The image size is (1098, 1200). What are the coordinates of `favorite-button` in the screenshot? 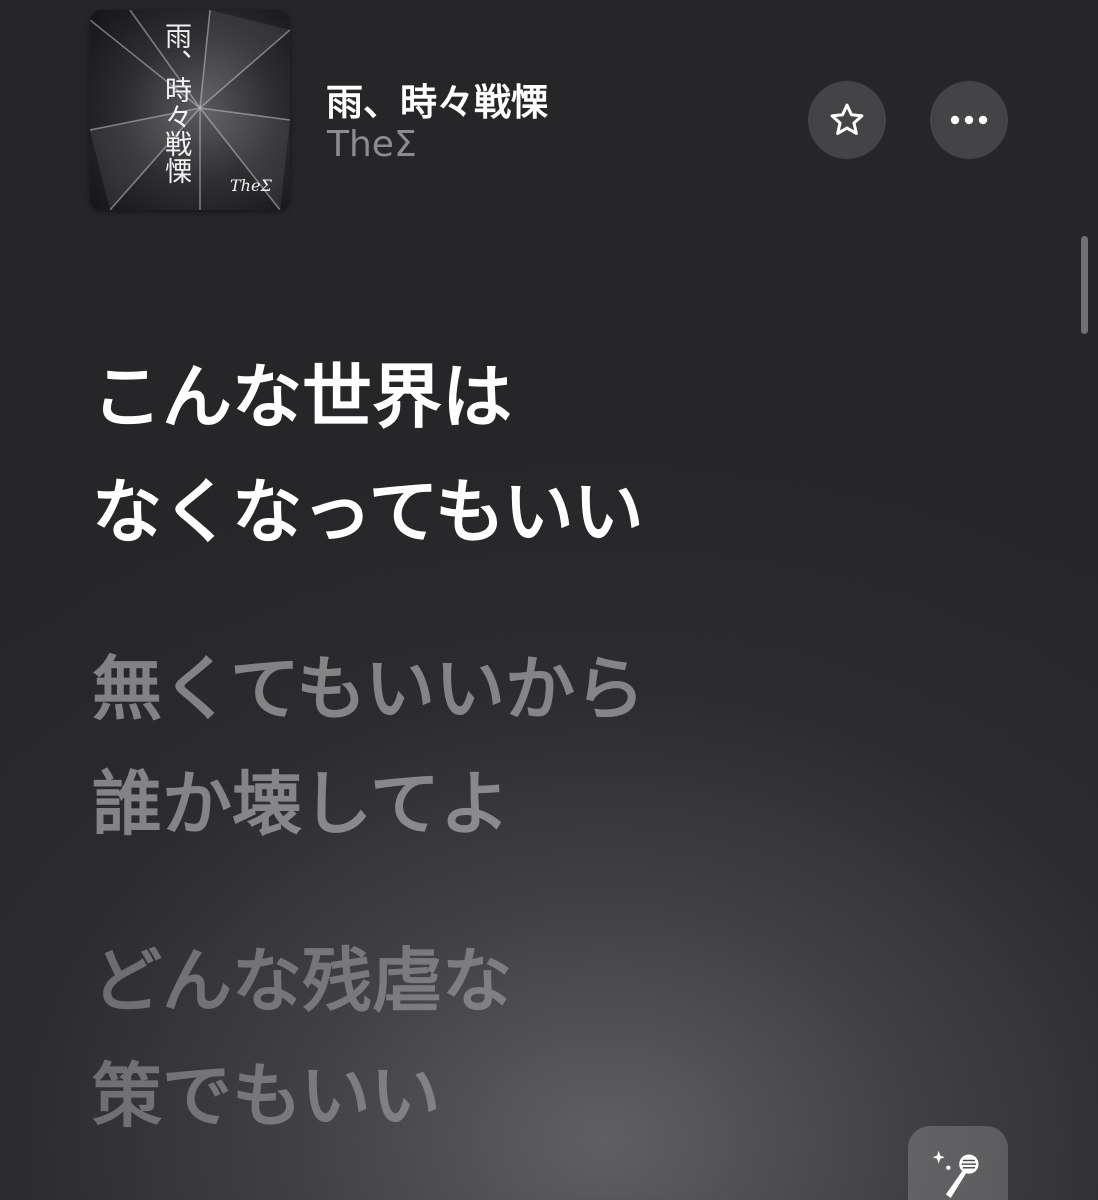 It's located at (847, 120).